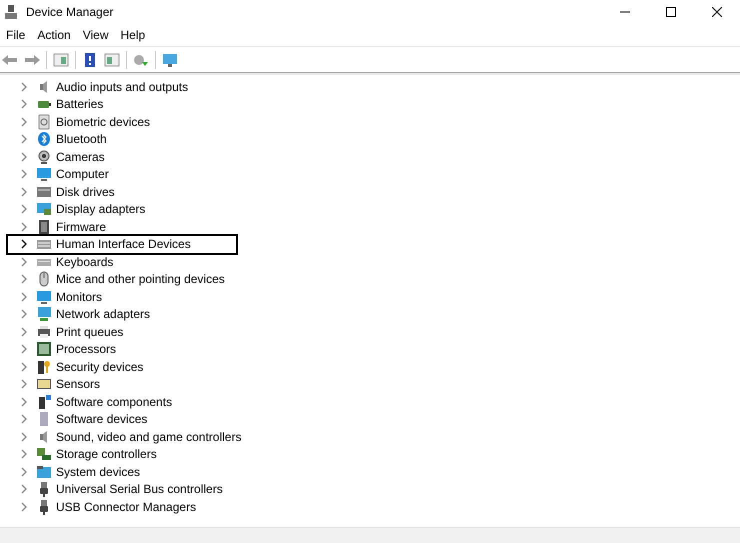 This screenshot has width=740, height=543. What do you see at coordinates (44, 122) in the screenshot?
I see `fingerprint-icon` at bounding box center [44, 122].